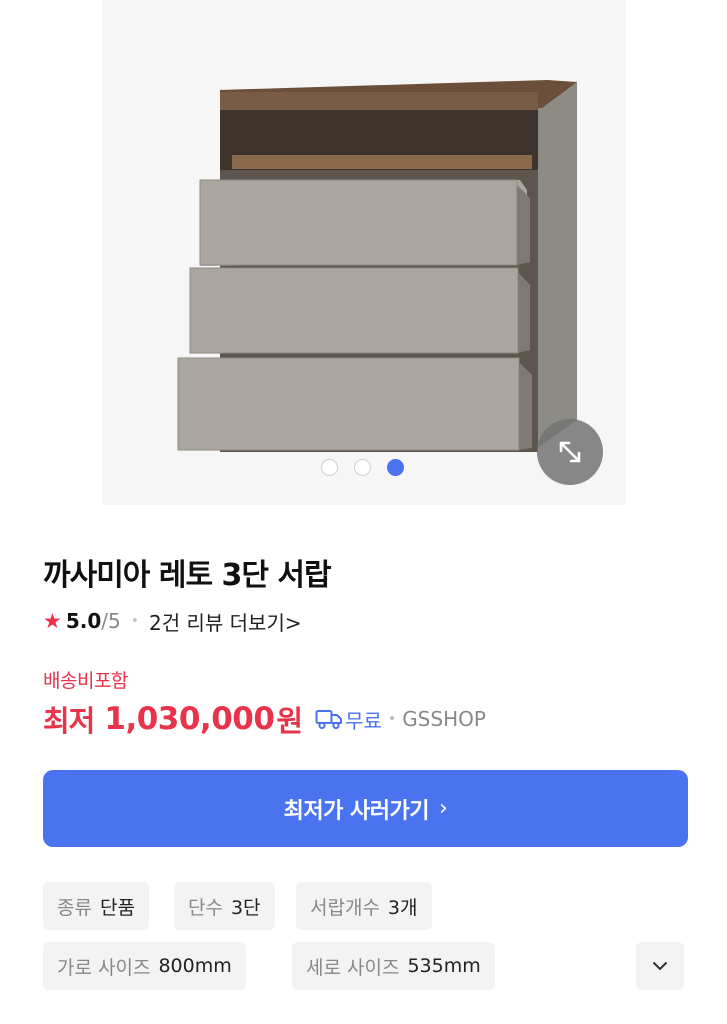 The image size is (727, 1024). What do you see at coordinates (329, 719) in the screenshot?
I see `truck-icon` at bounding box center [329, 719].